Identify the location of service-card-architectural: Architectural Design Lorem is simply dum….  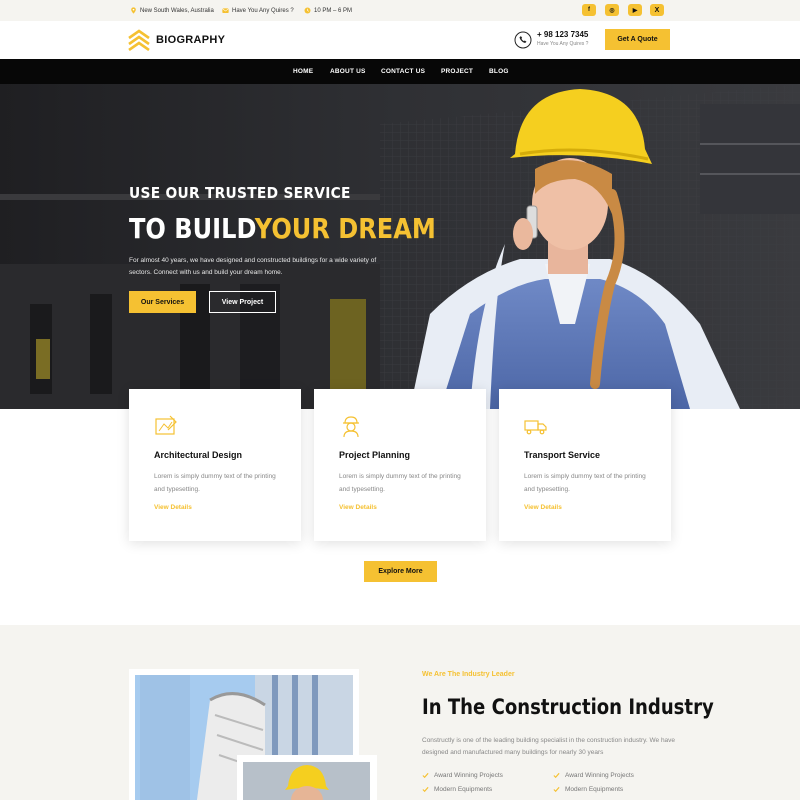
(215, 465).